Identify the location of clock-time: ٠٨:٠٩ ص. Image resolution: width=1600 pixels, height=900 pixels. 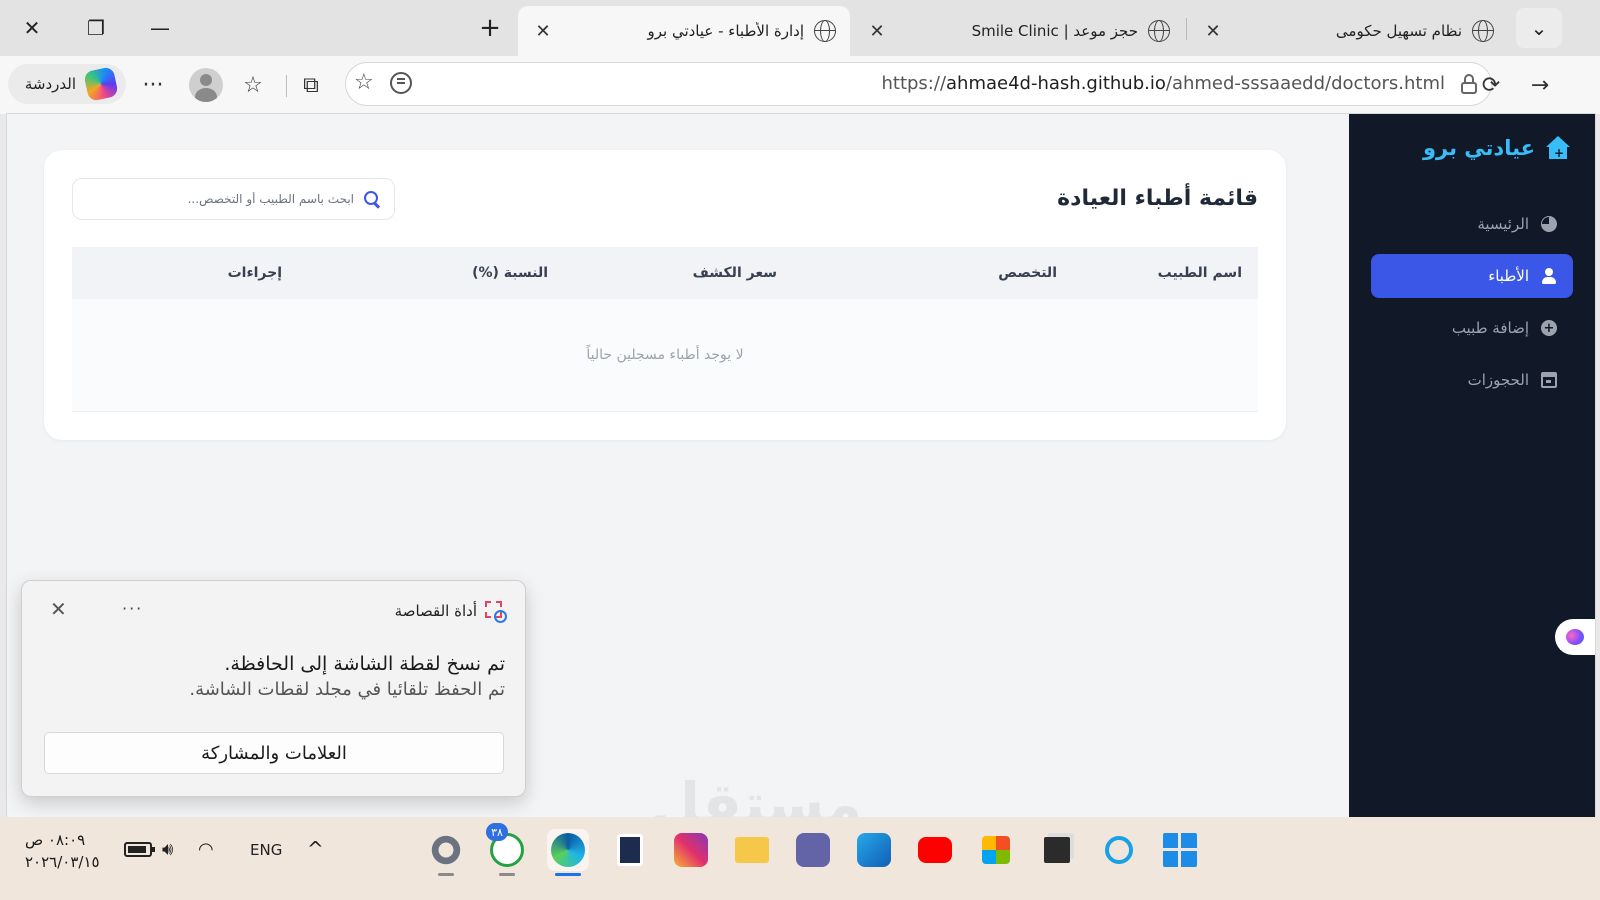
(55, 840).